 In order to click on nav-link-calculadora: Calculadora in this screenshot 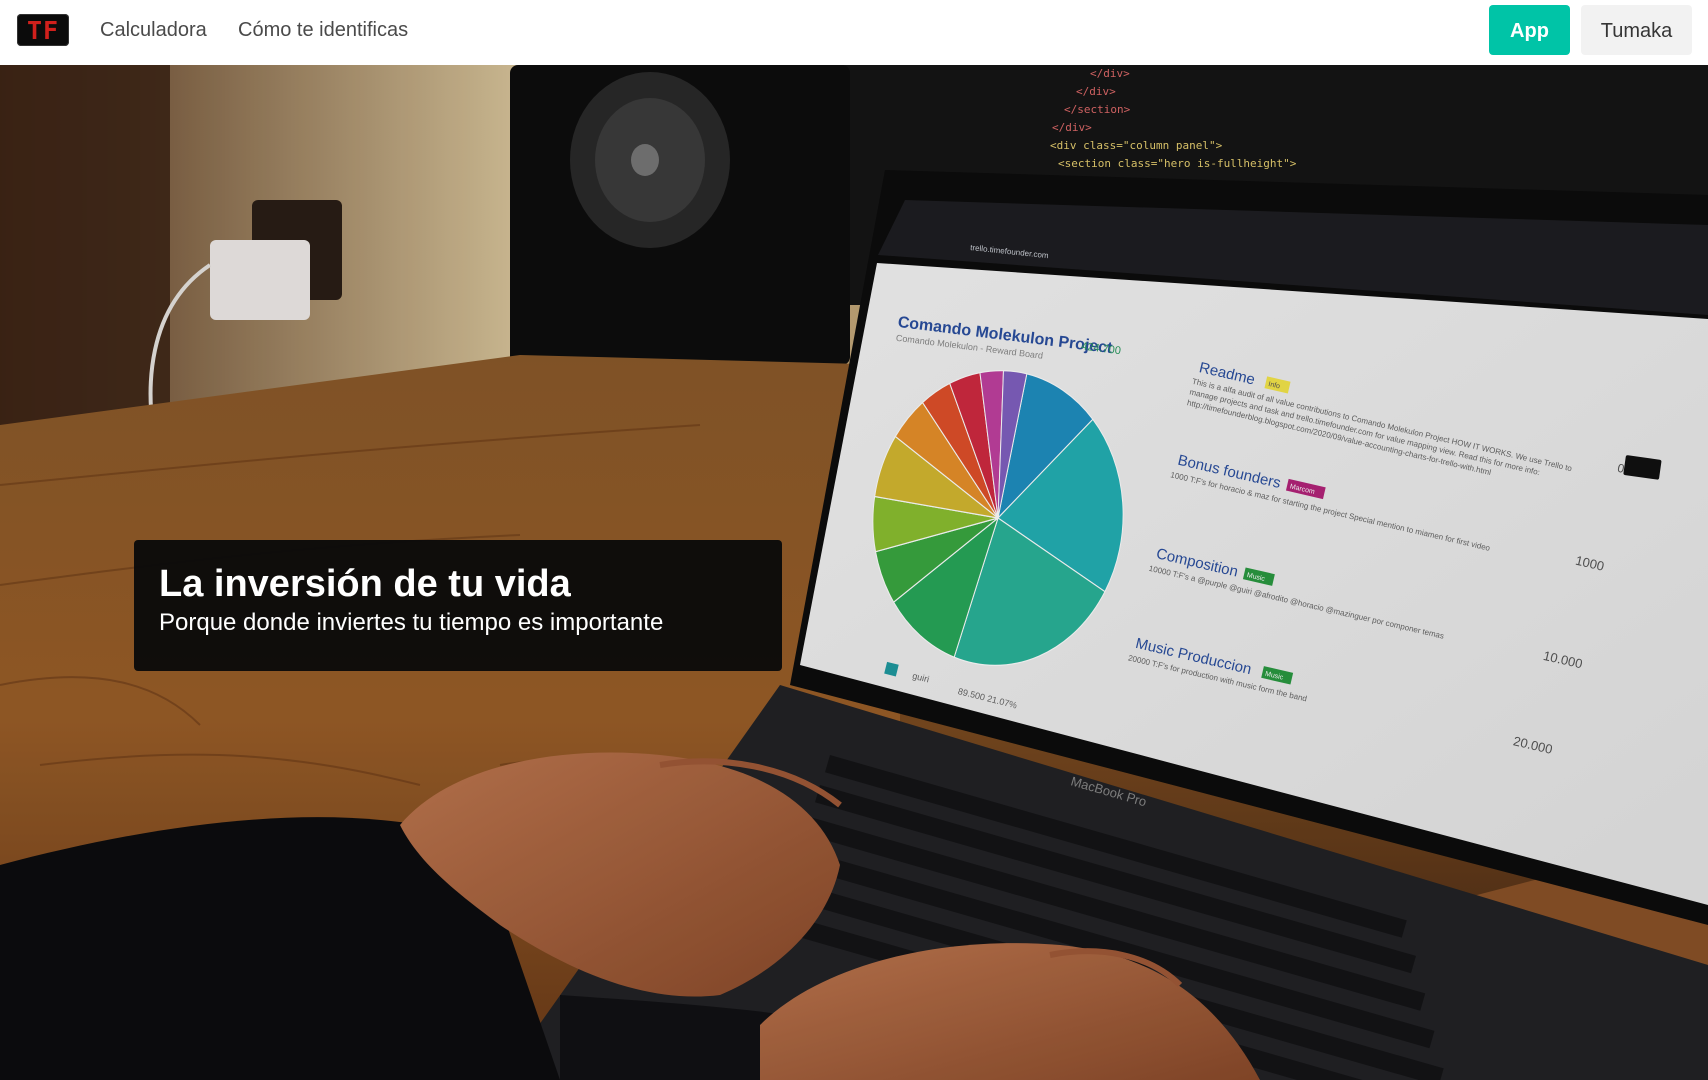, I will do `click(153, 30)`.